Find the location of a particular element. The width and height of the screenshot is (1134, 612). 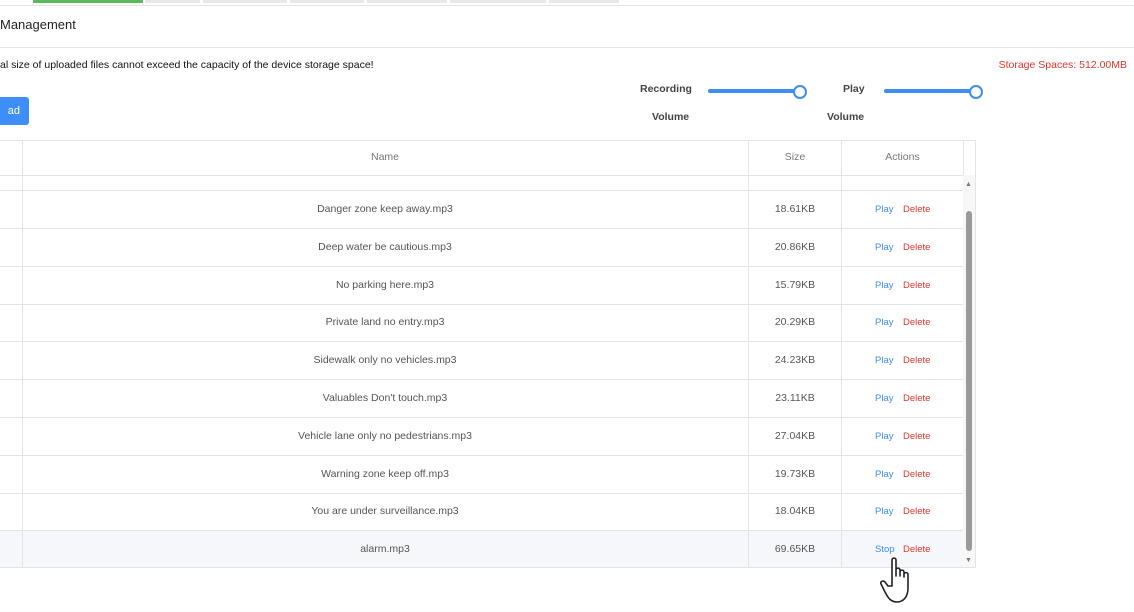

file-size: 19.73KB is located at coordinates (795, 473).